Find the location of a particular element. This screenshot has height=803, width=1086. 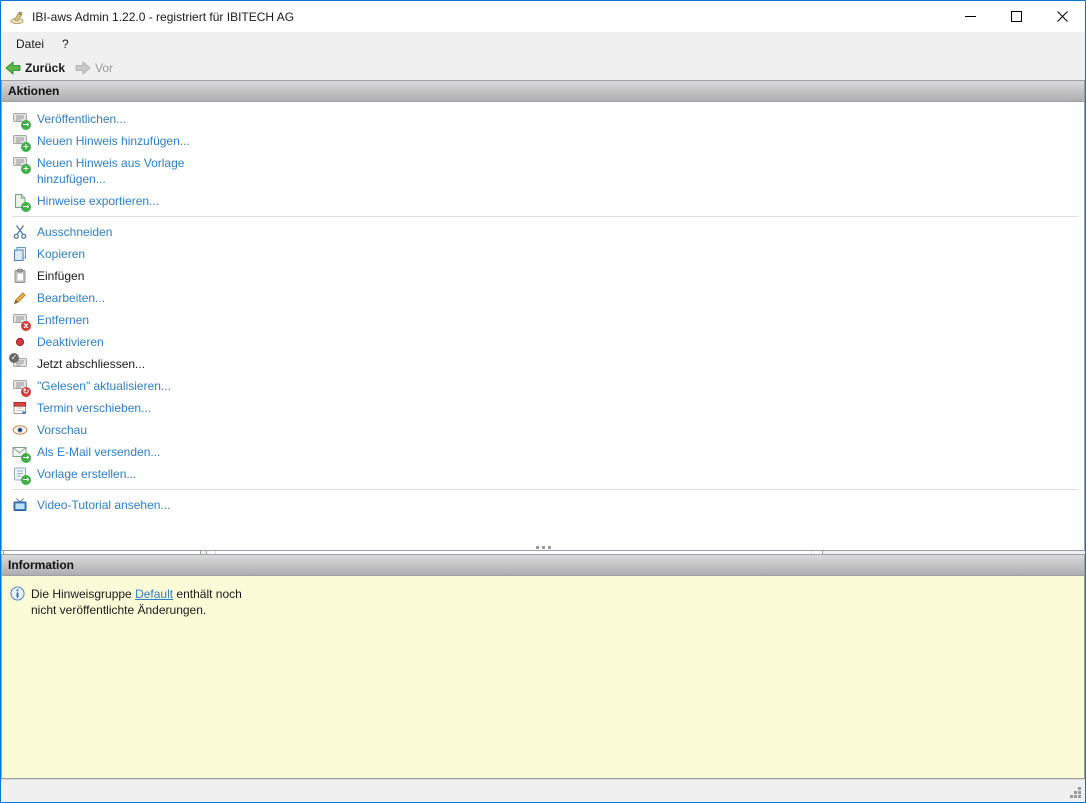

back-button: Zurück is located at coordinates (35, 68).